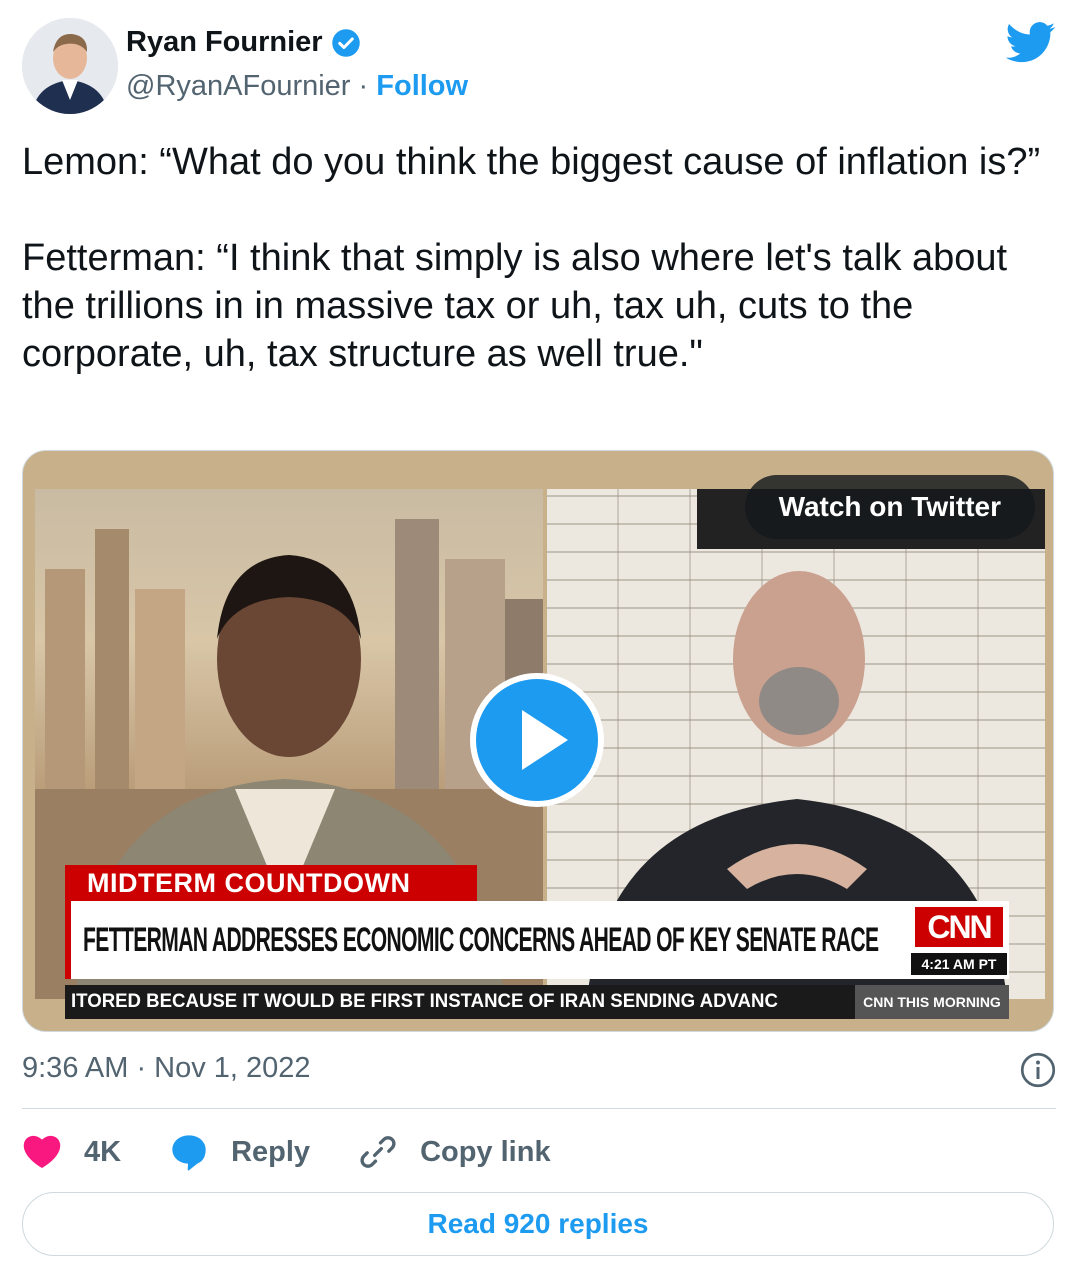  I want to click on copy-link-button: Copy link, so click(454, 1152).